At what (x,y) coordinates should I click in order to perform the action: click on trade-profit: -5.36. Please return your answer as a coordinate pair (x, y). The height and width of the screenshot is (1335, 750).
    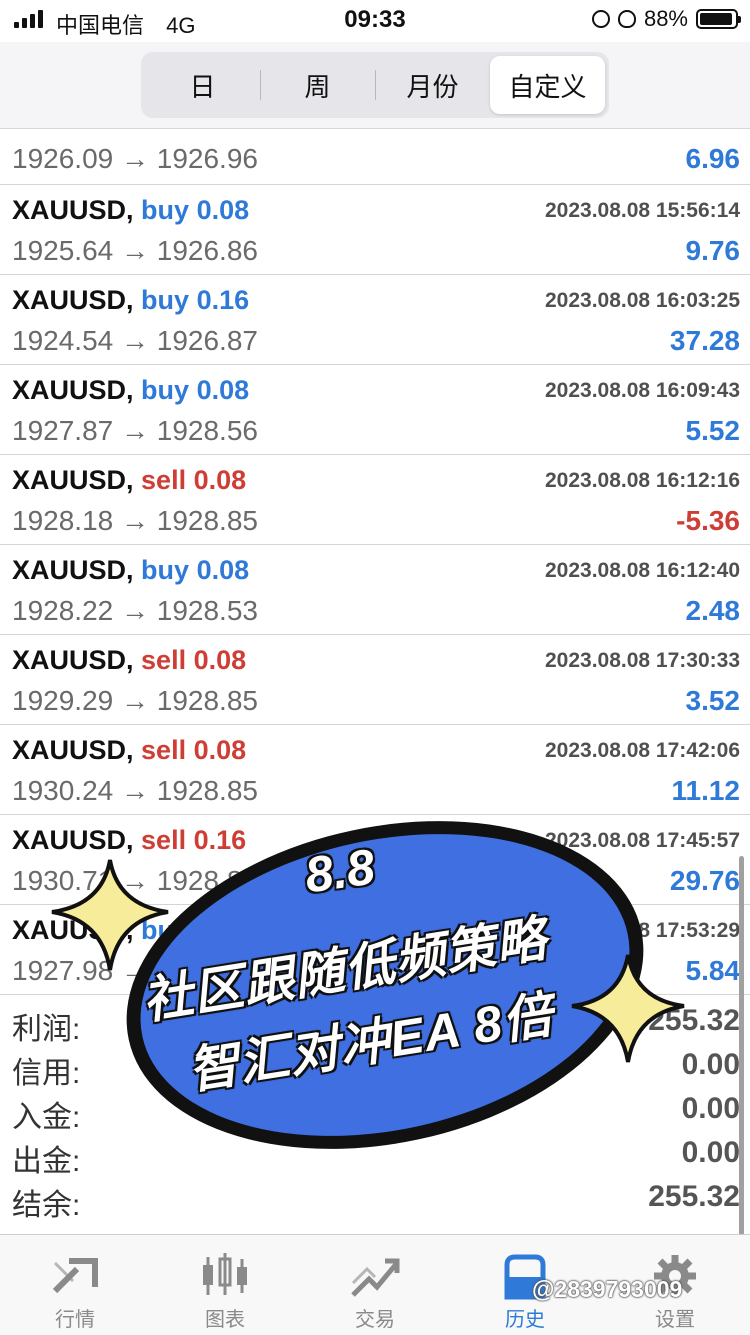
    Looking at the image, I should click on (708, 520).